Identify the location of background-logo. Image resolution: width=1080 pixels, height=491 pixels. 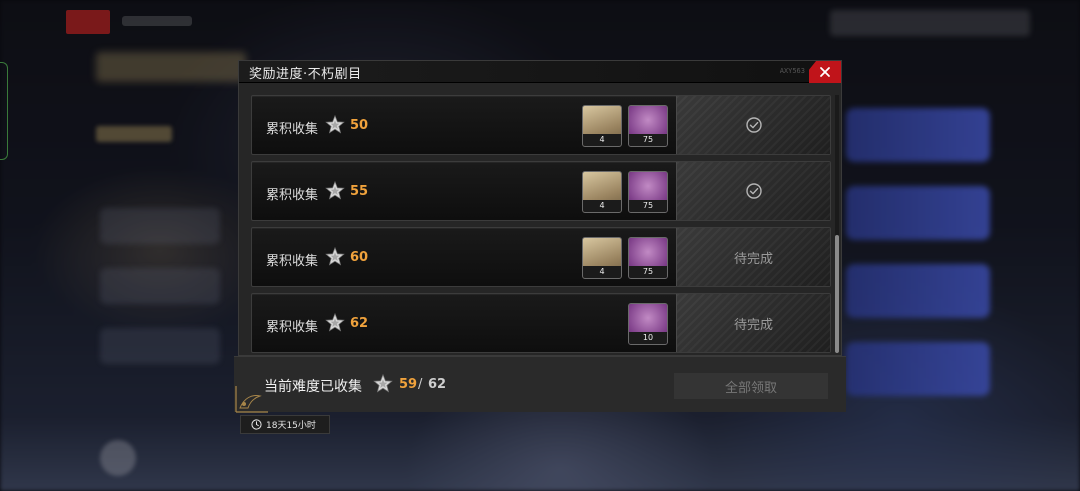
(88, 22).